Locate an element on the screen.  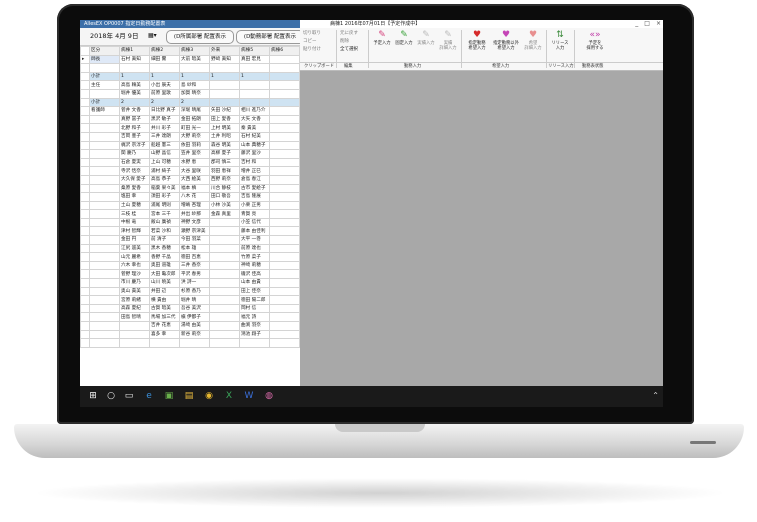
table-row: 主任 高島 賴美 小出 辰夫島 紗和 is located at coordinates (190, 85).